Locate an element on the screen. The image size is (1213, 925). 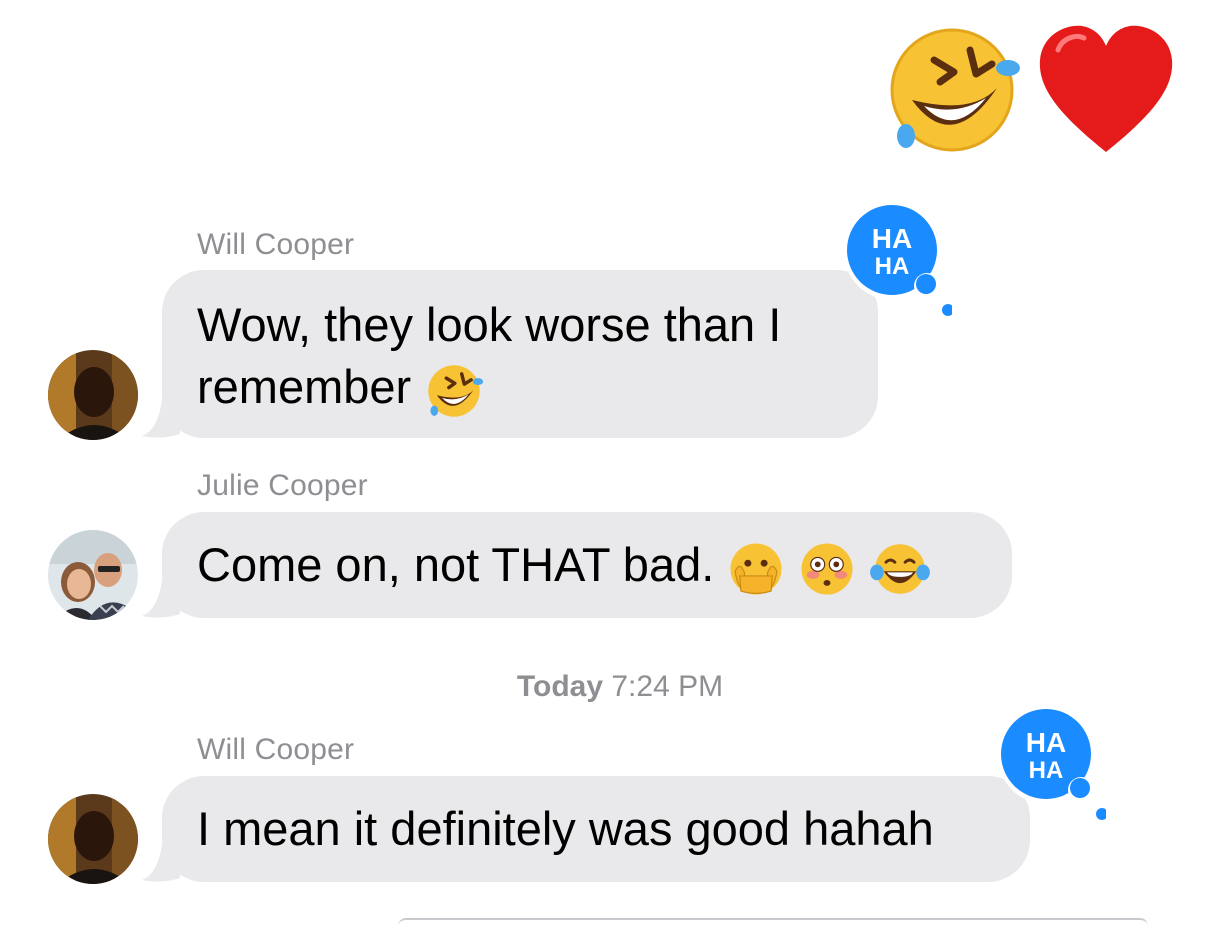
red-heart-emoji-icon is located at coordinates (1106, 90).